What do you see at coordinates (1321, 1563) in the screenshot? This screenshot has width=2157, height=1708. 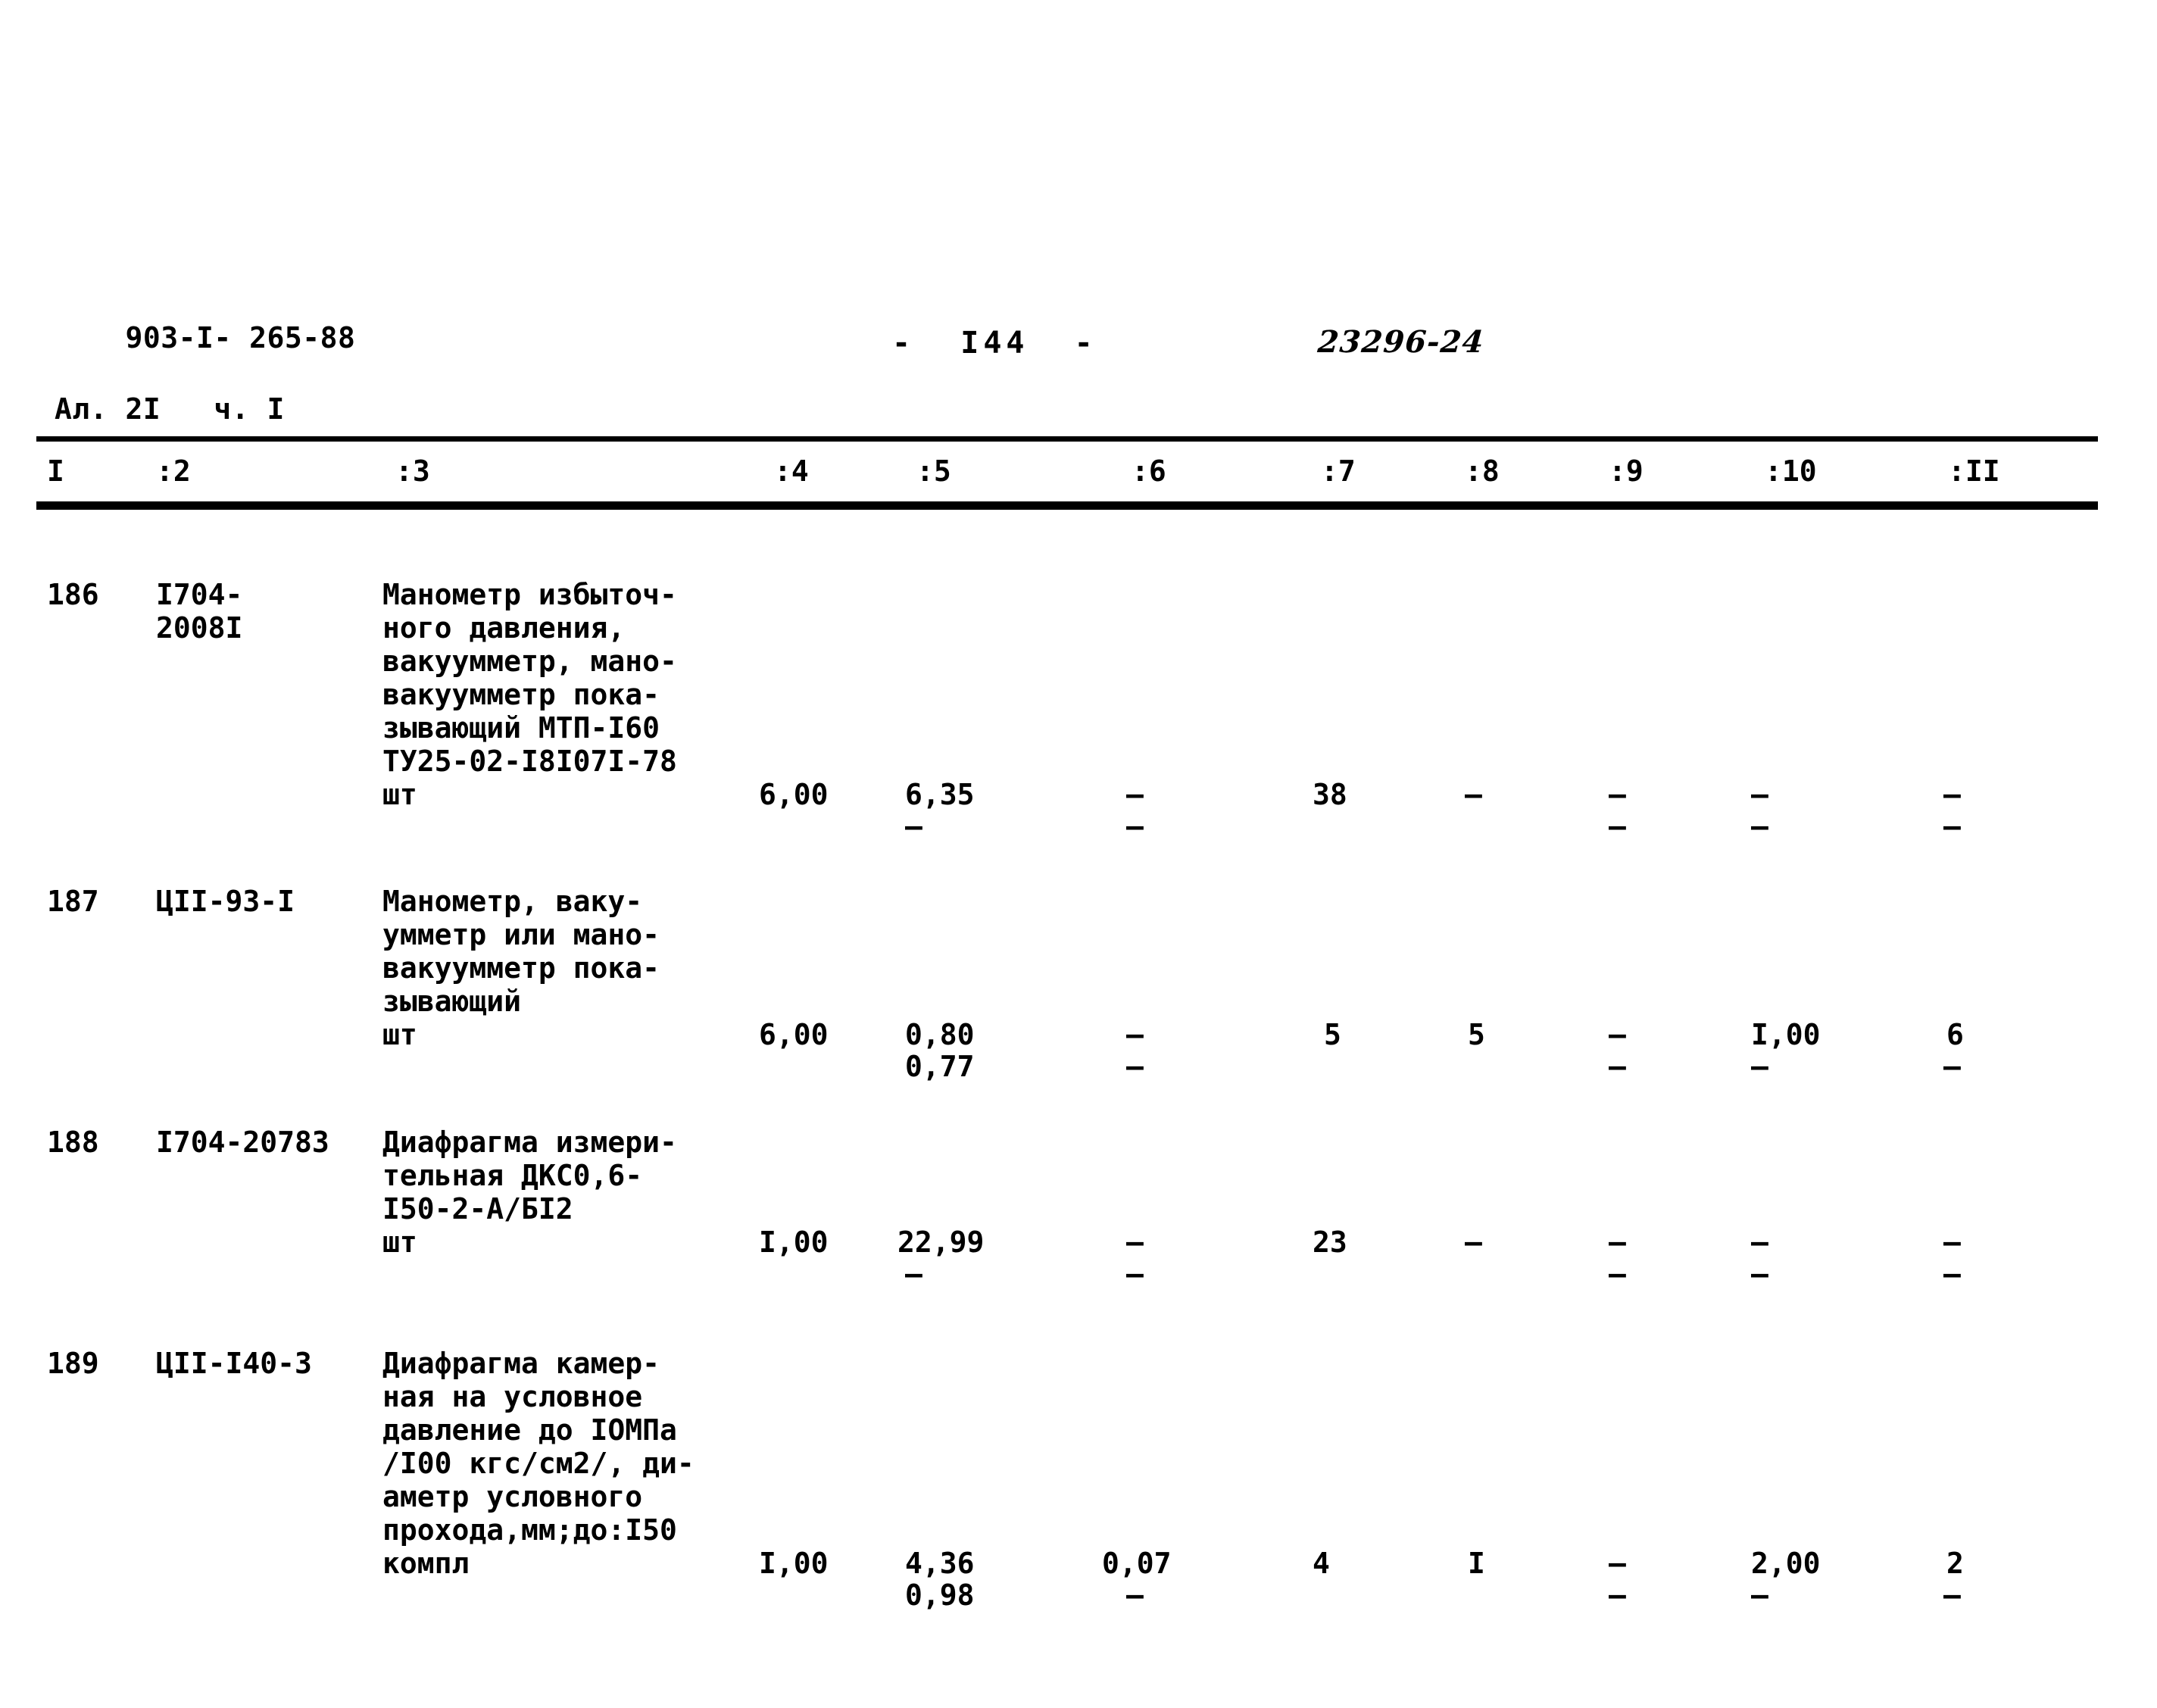 I see `row-value-c7: 4` at bounding box center [1321, 1563].